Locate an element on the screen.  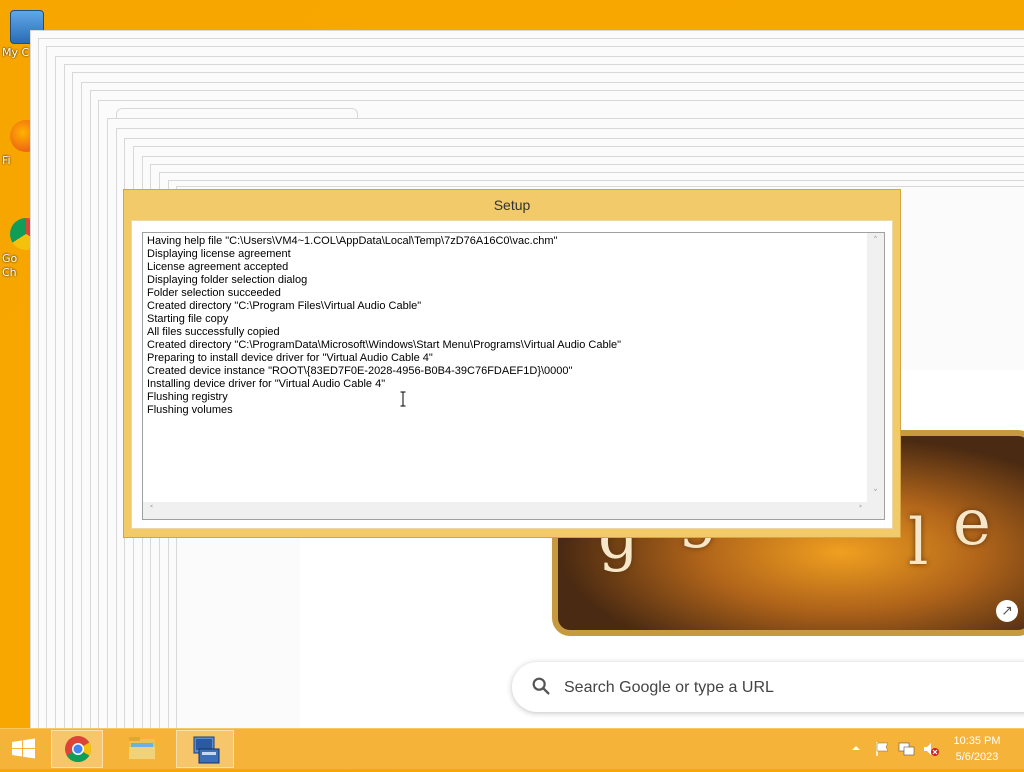
taskbar: 10:35 PM 5/6/2023 is located at coordinates (512, 748).